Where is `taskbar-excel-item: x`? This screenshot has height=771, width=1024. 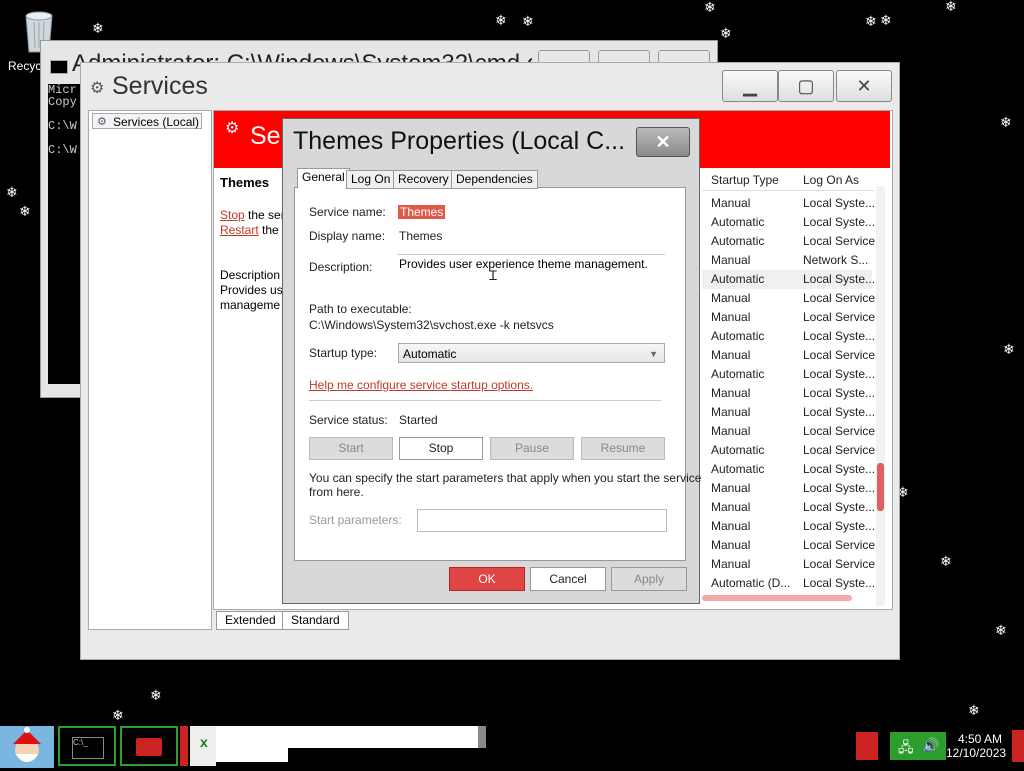
taskbar-excel-item: x is located at coordinates (203, 746).